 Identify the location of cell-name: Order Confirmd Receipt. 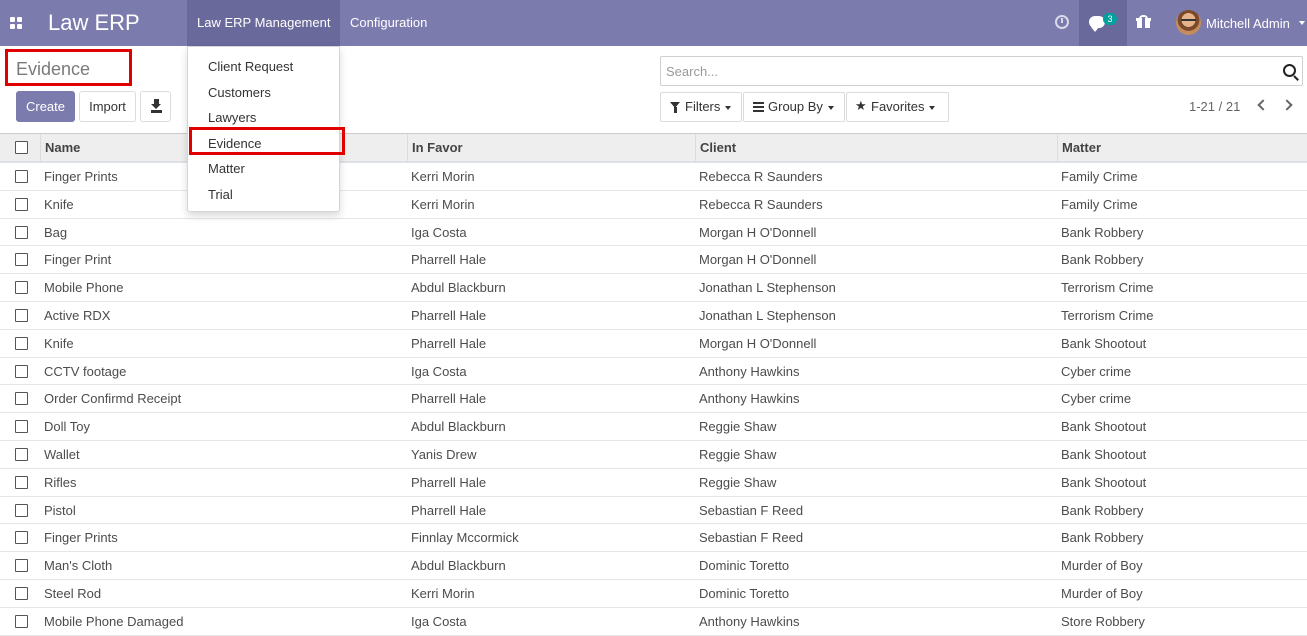
(113, 399).